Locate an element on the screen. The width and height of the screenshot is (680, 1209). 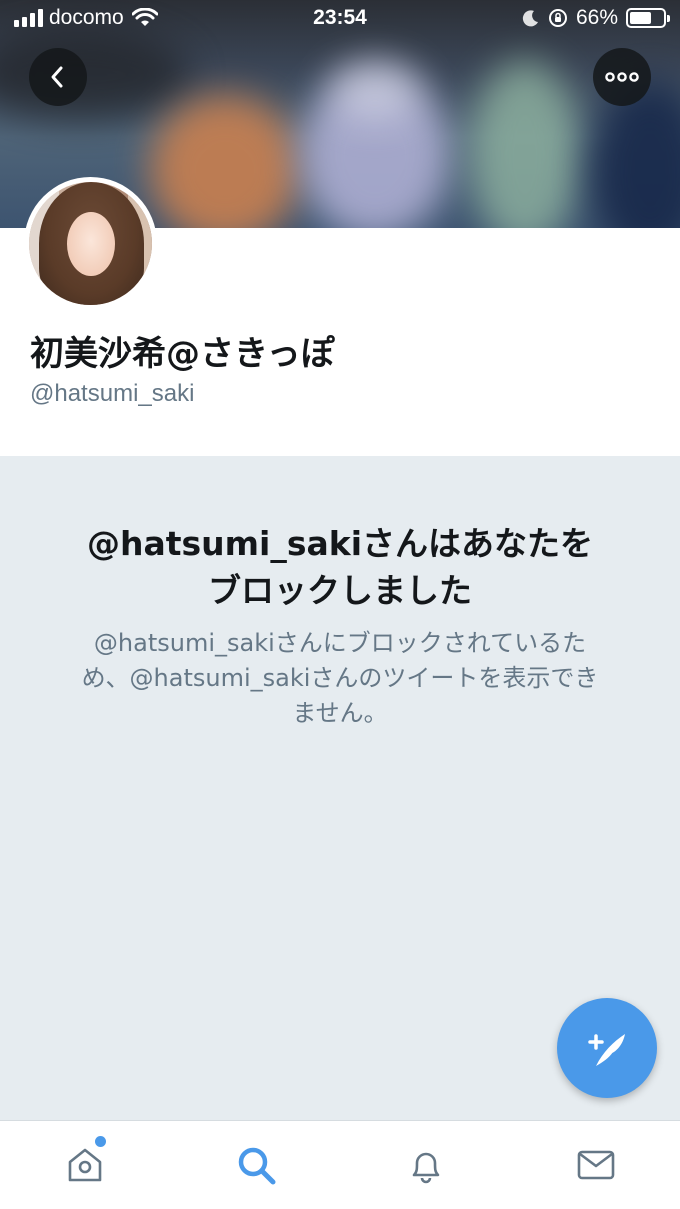
blocked-desc-line1: @hatsumi_sakiさんにブロックされているた is located at coordinates (340, 643).